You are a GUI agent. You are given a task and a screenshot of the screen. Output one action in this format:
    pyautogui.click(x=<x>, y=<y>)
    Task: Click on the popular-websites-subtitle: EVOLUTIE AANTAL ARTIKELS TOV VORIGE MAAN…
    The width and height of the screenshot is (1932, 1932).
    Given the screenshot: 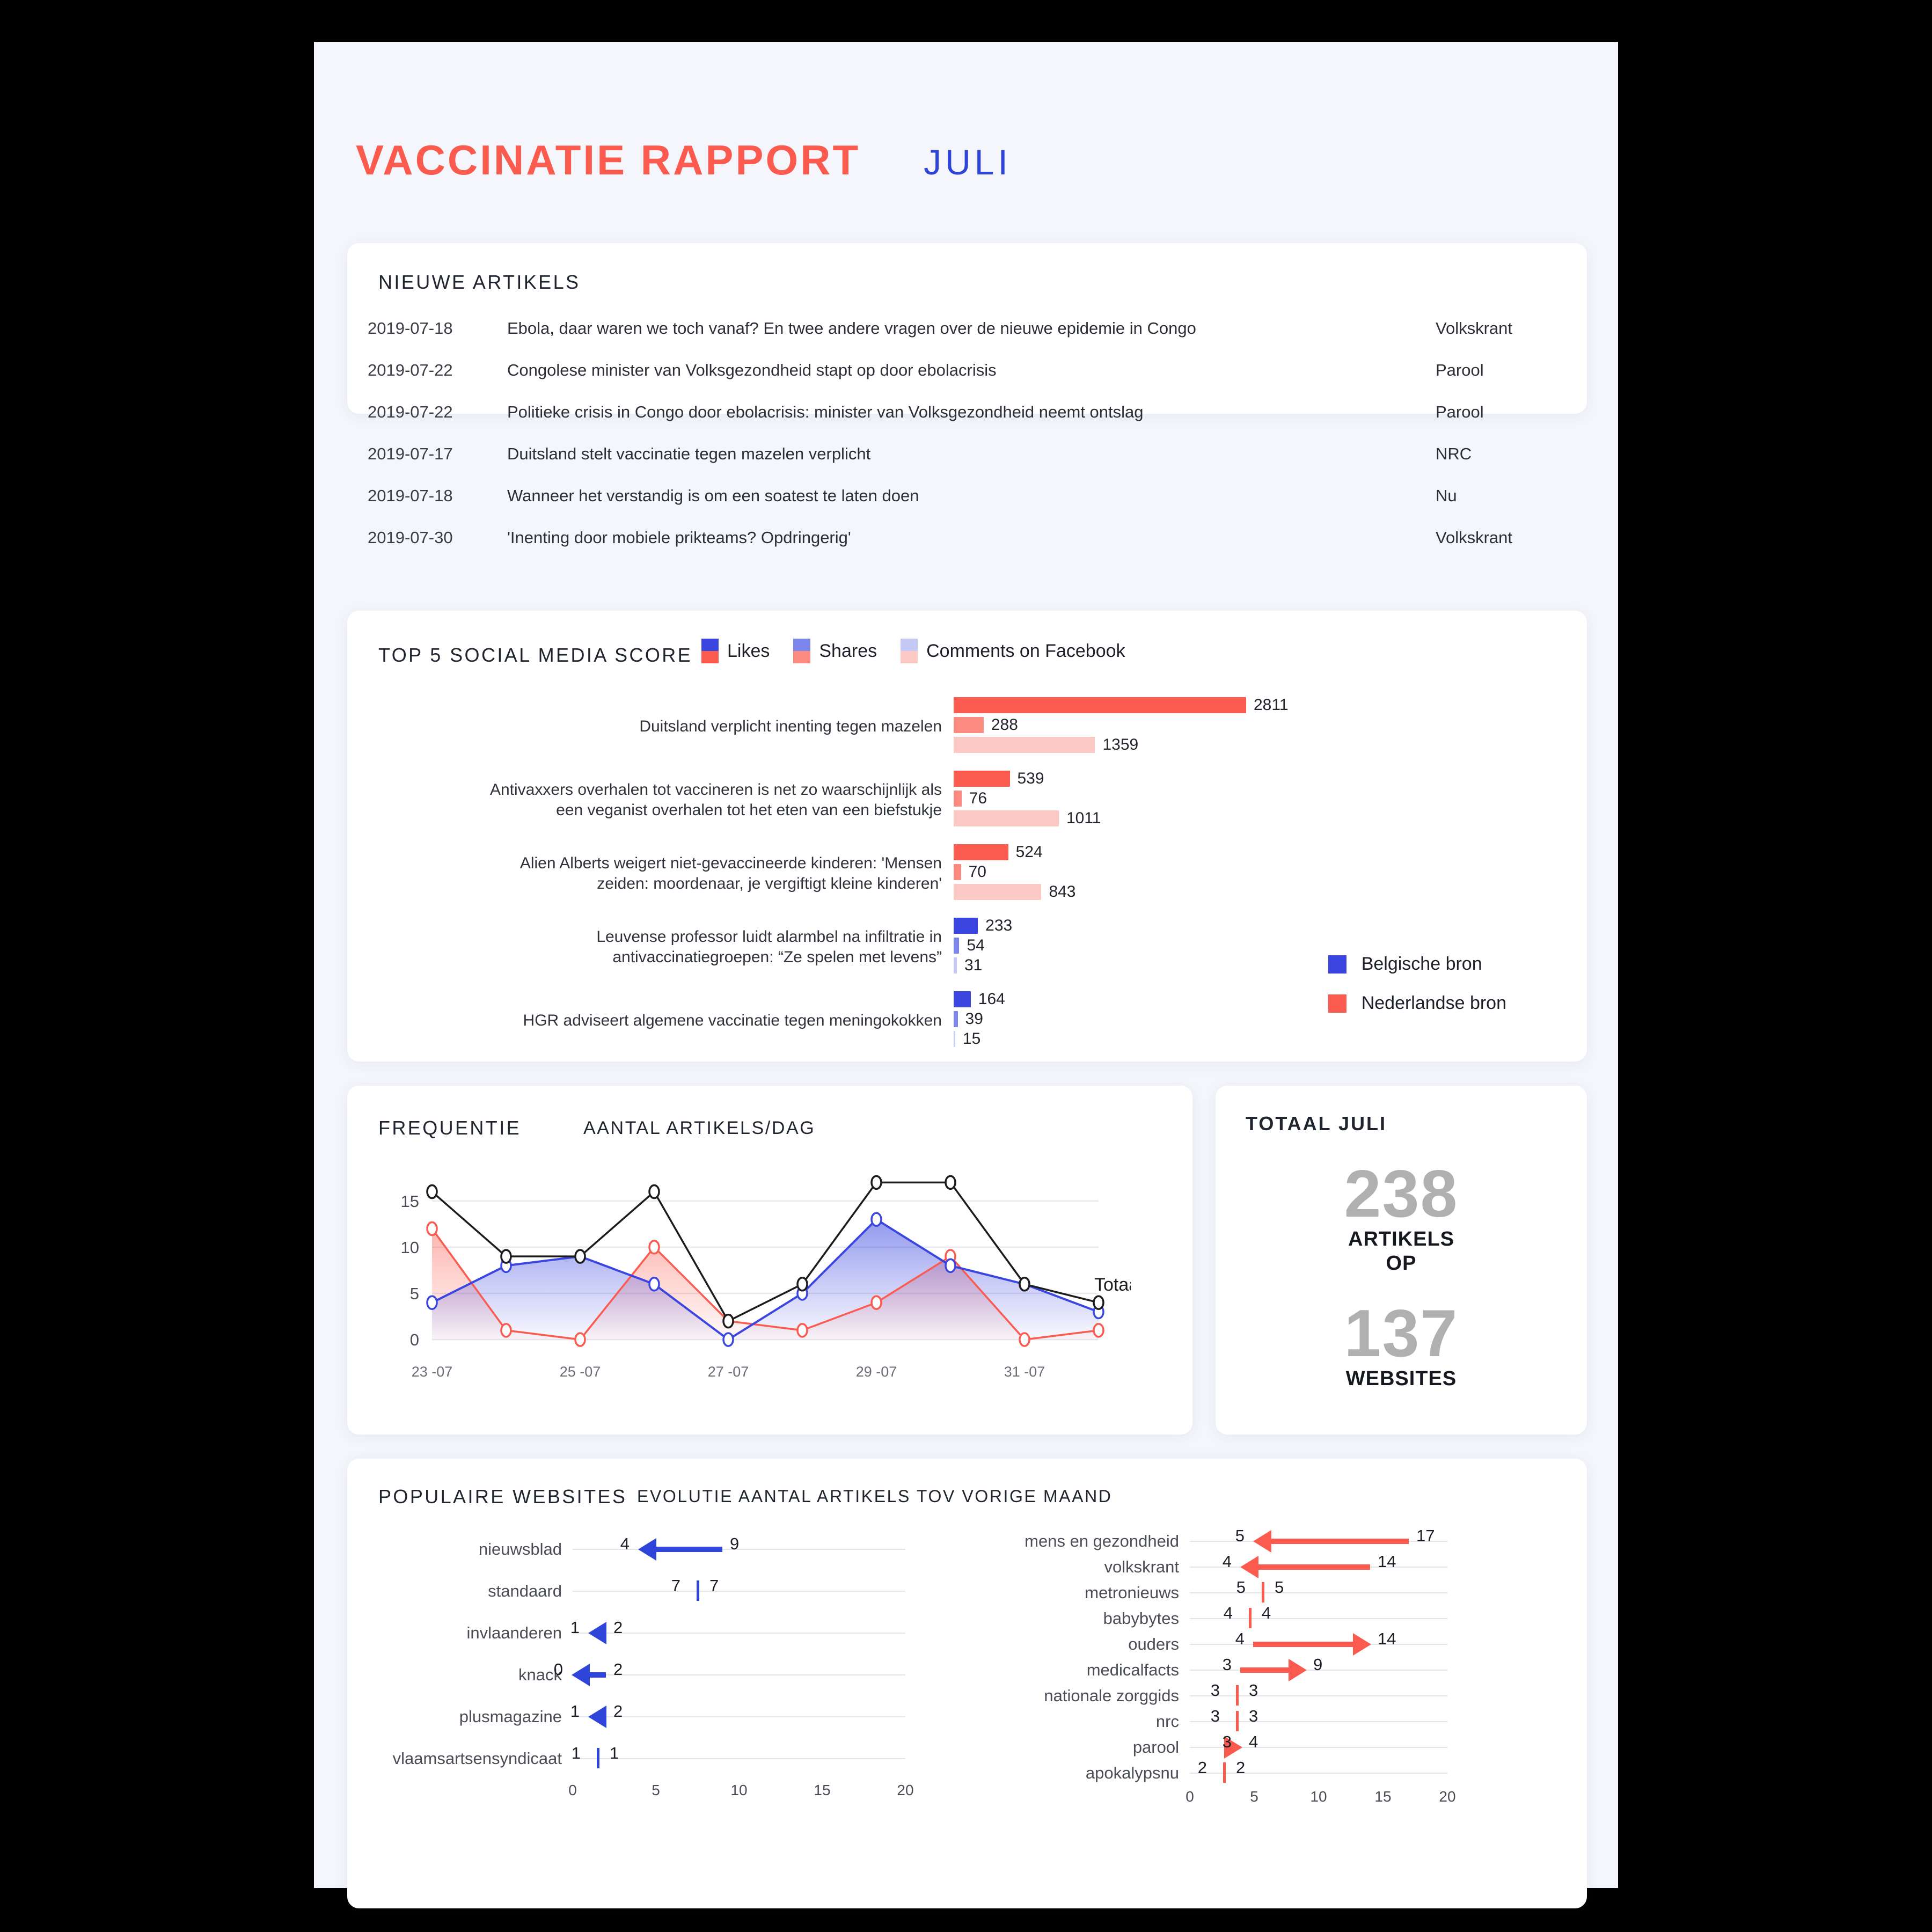 What is the action you would take?
    pyautogui.click(x=875, y=1496)
    